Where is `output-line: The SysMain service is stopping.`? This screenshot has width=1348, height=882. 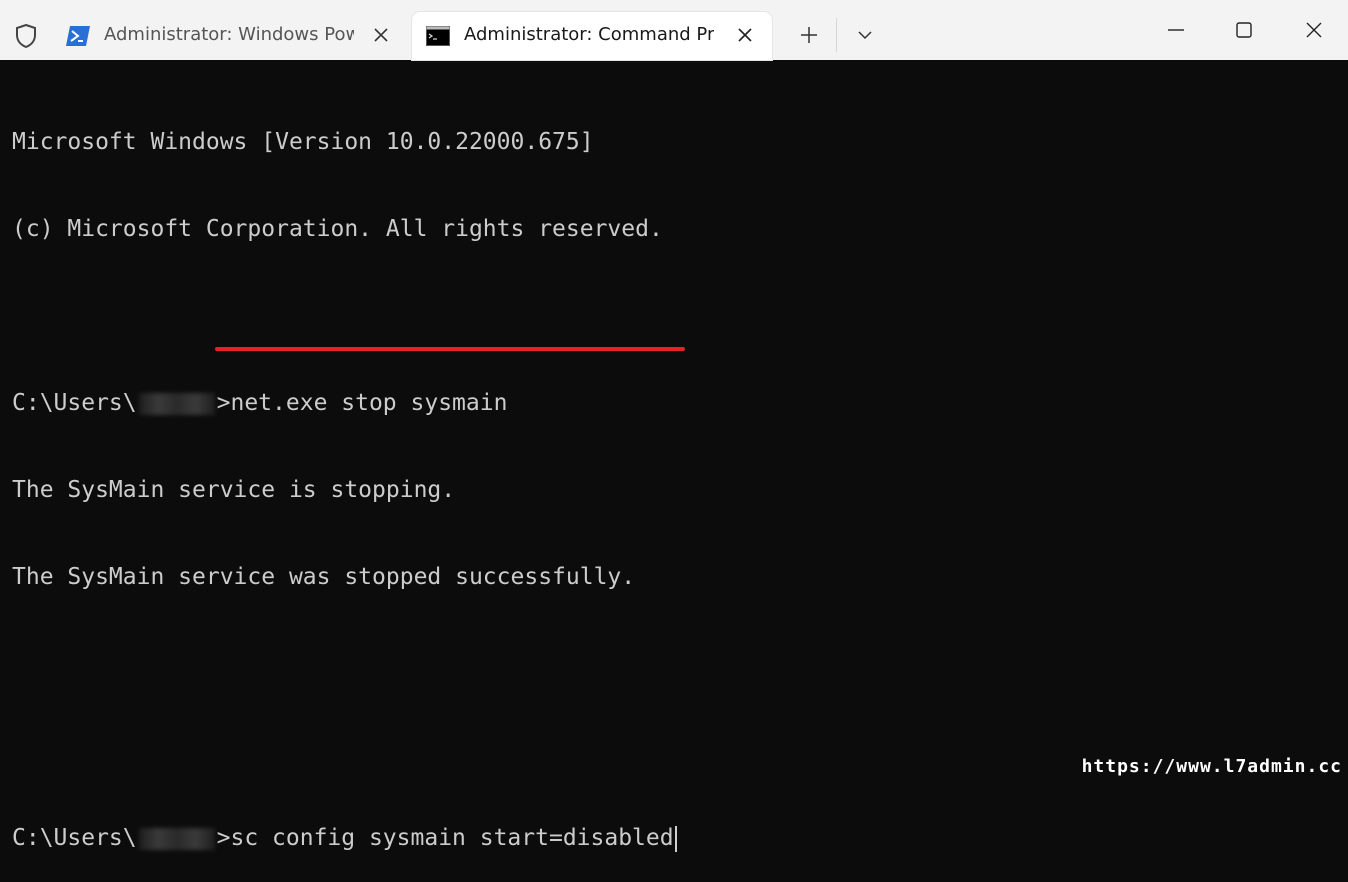
output-line: The SysMain service is stopping. is located at coordinates (234, 490).